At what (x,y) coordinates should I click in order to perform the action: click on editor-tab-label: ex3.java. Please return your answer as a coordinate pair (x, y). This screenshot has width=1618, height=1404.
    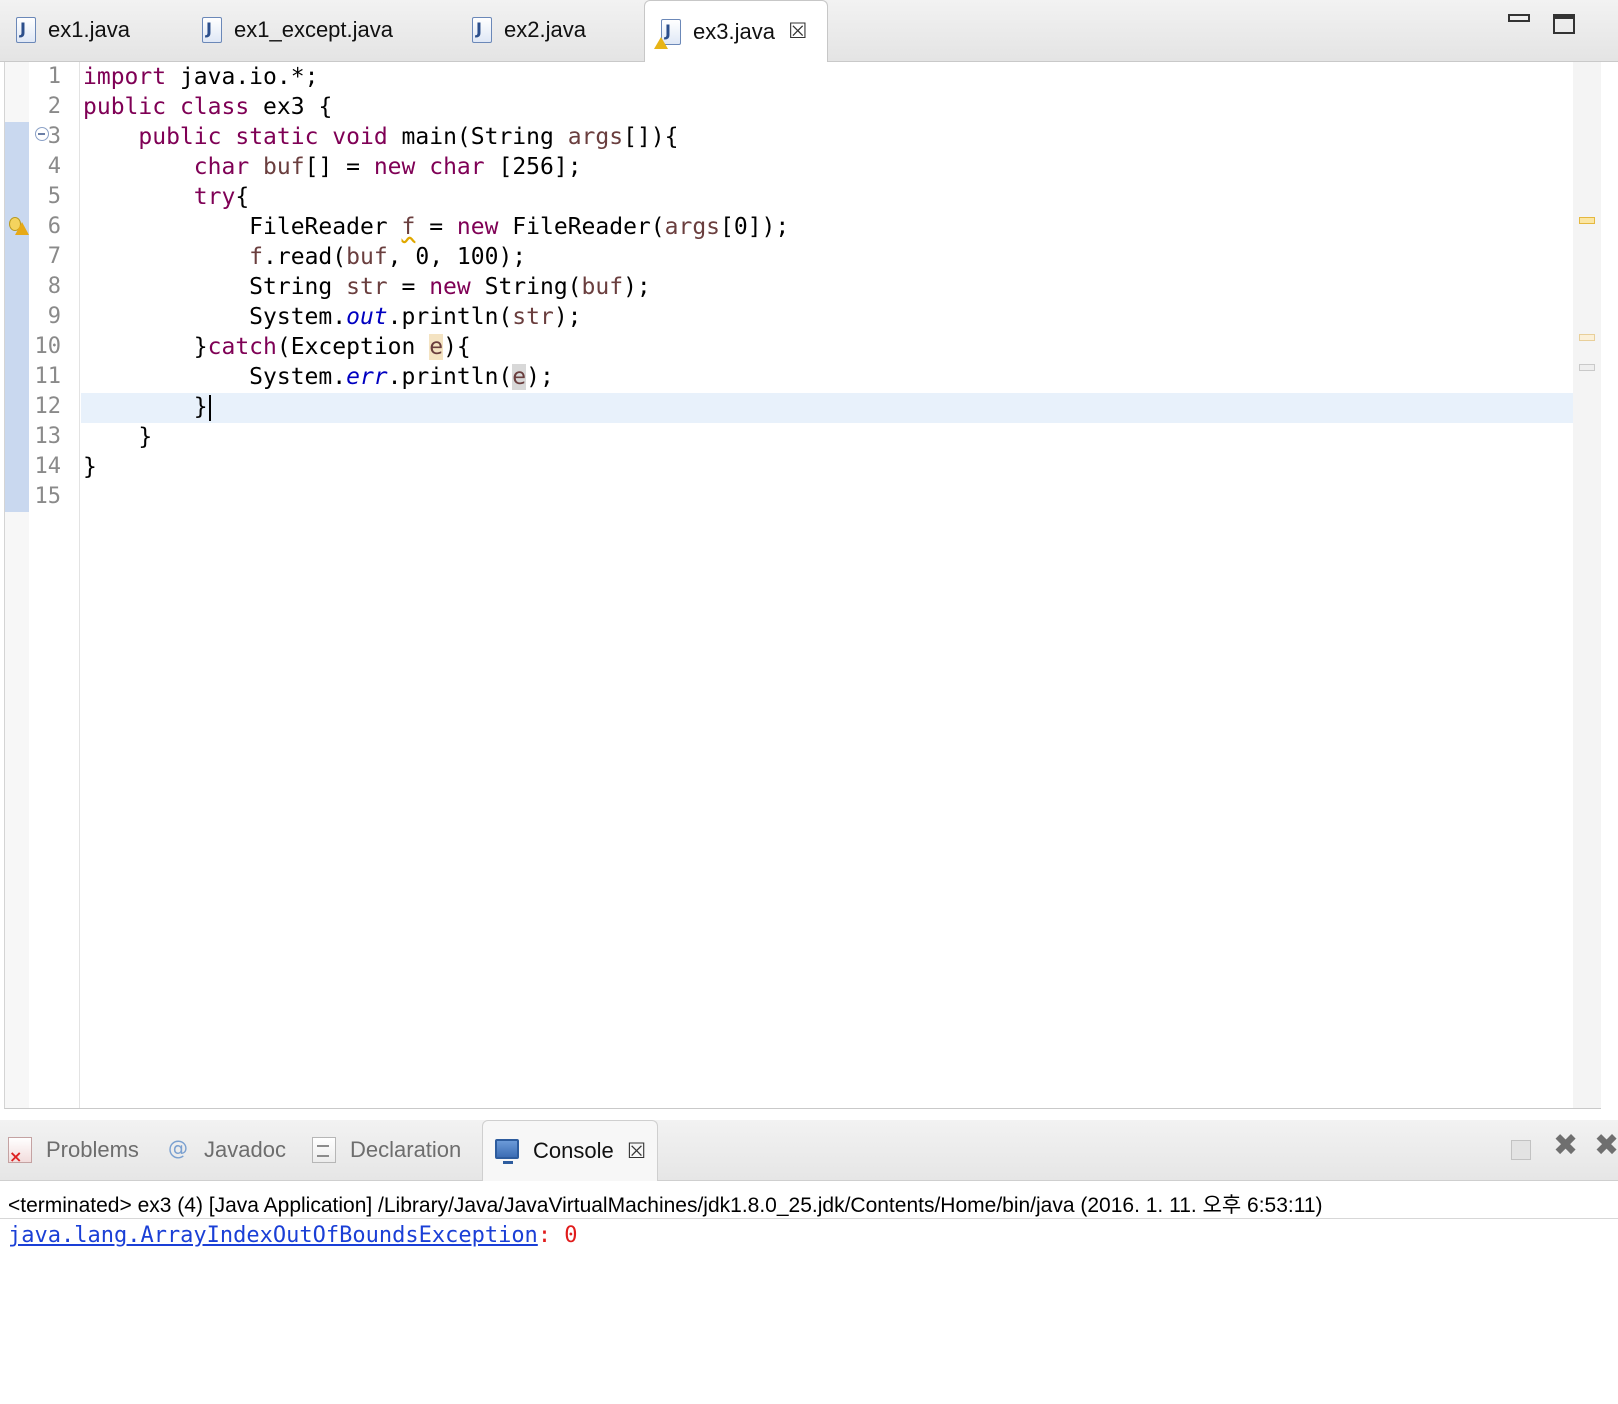
    Looking at the image, I should click on (734, 31).